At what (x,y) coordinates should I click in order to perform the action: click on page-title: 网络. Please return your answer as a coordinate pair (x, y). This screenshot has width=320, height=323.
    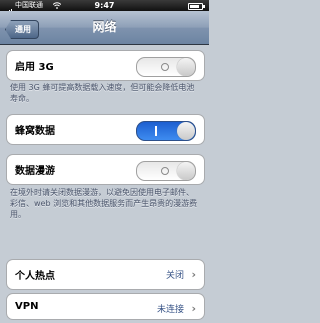
    Looking at the image, I should click on (104, 27).